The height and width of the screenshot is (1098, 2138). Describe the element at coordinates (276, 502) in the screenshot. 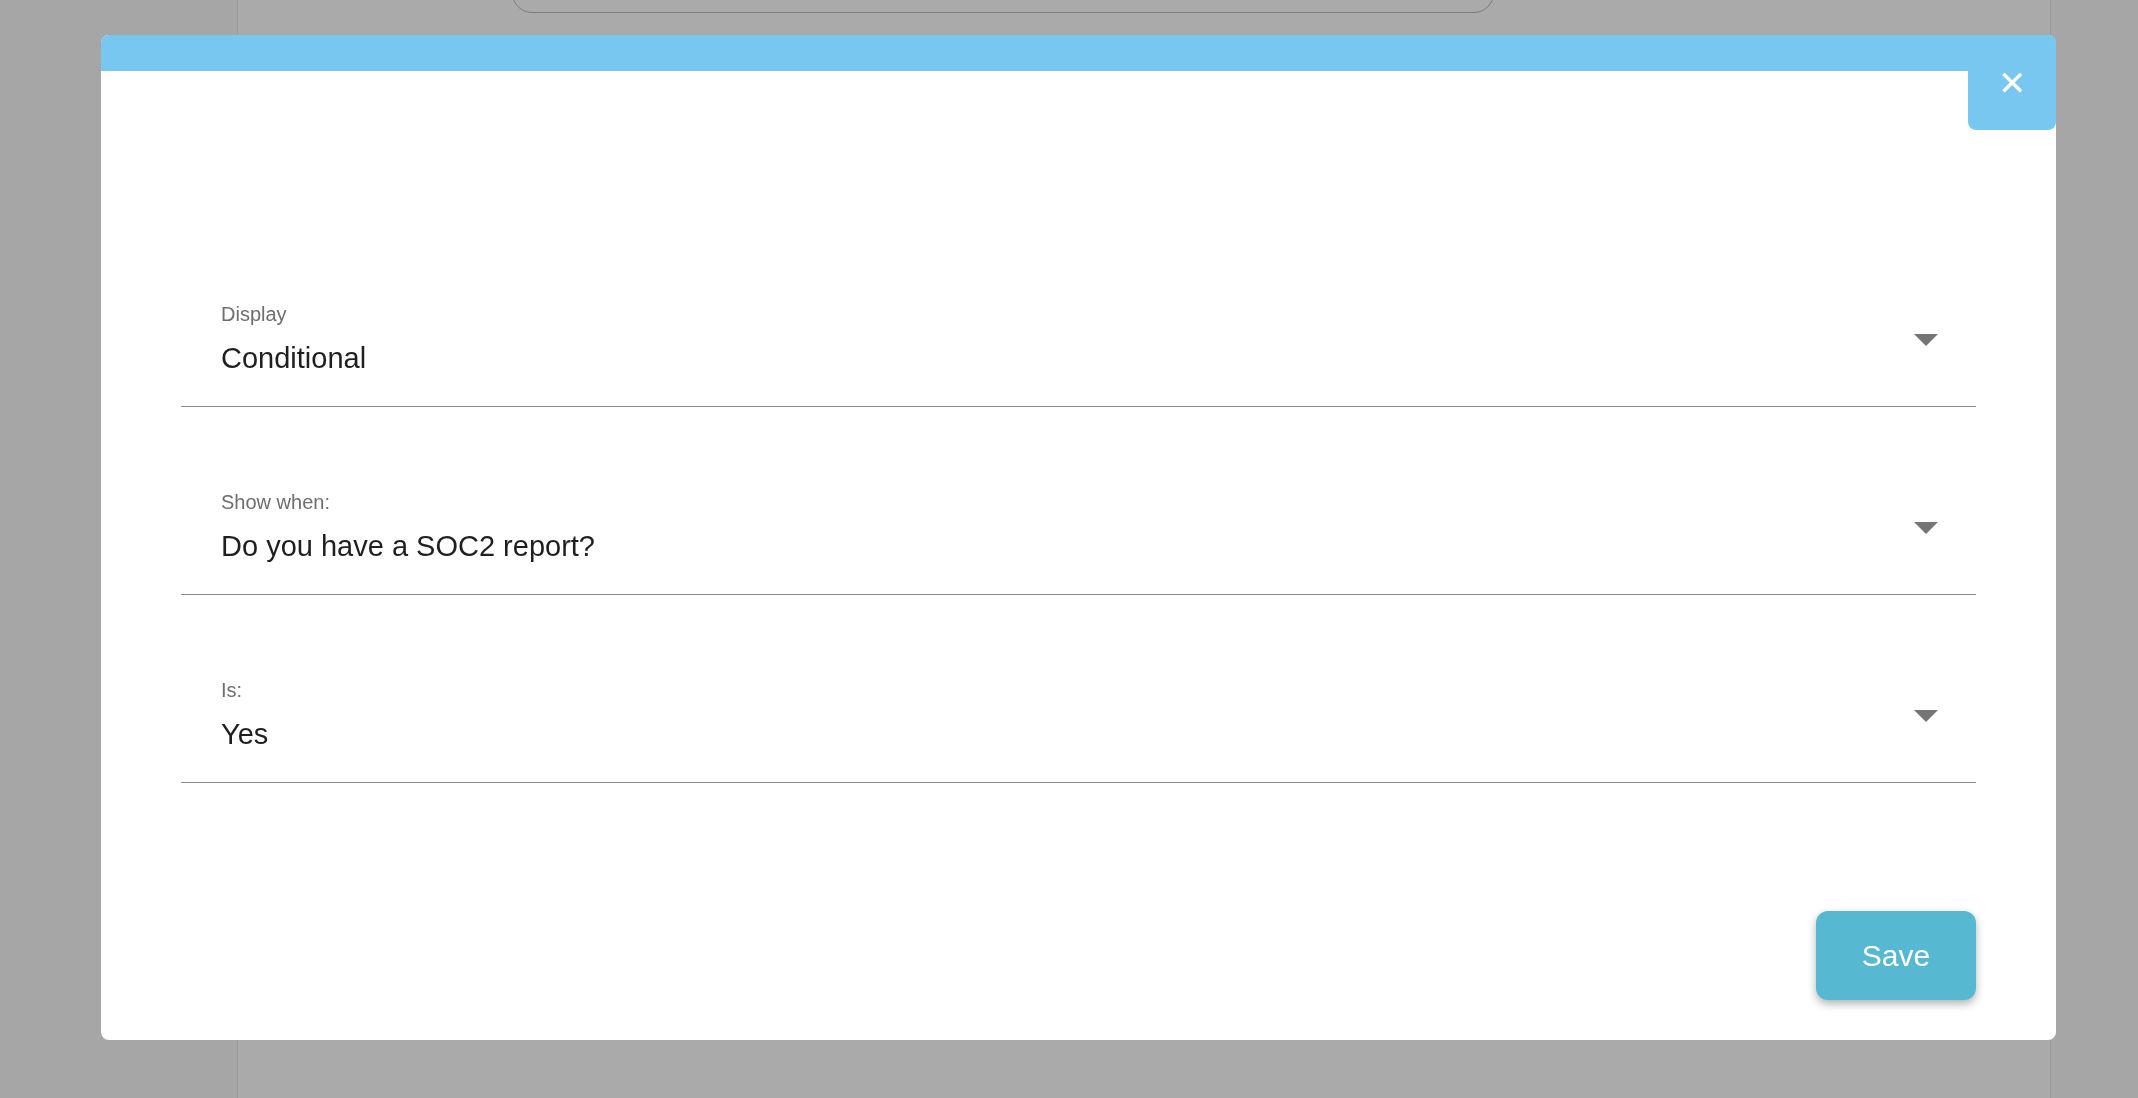

I see `field-label: Show when:` at that location.